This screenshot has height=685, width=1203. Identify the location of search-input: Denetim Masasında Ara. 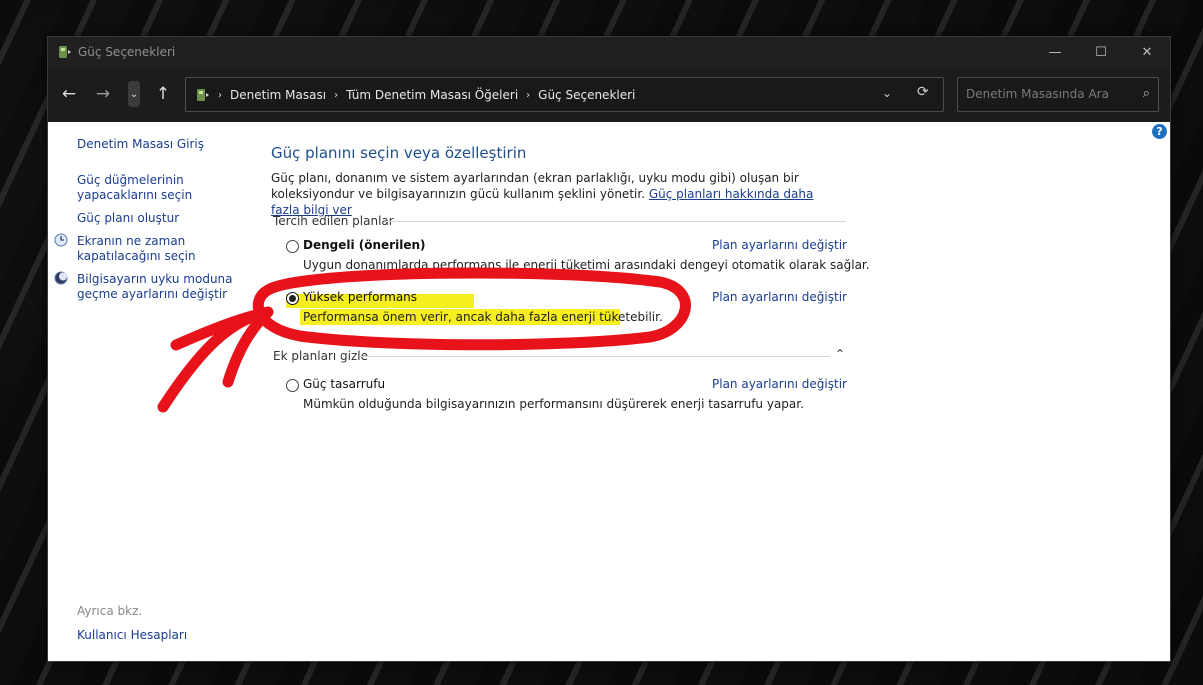
(1037, 94).